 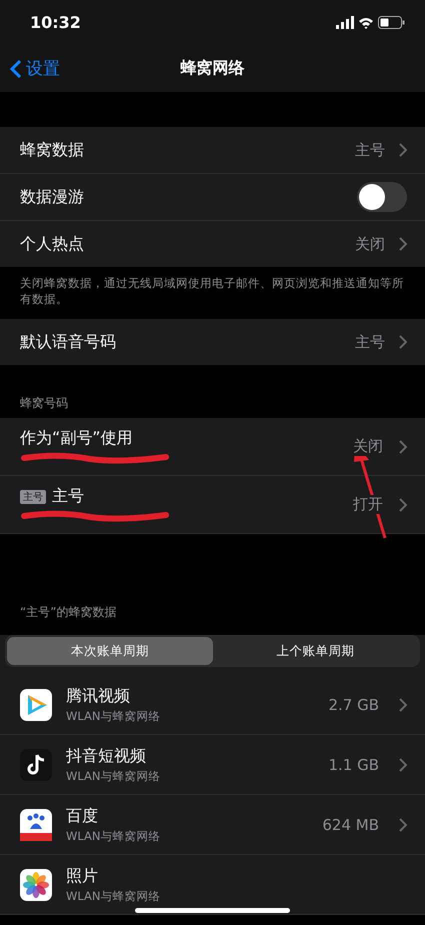 I want to click on battery-icon, so click(x=391, y=22).